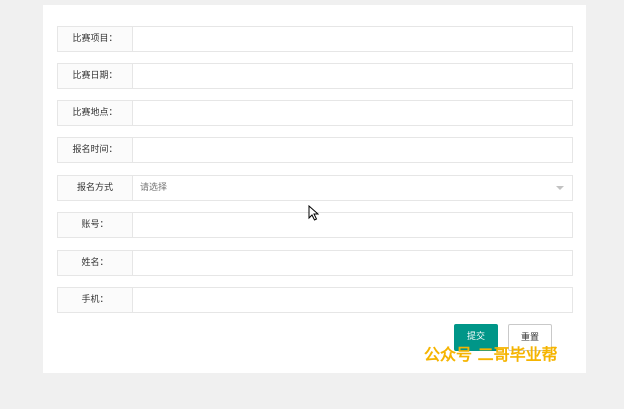 This screenshot has height=409, width=624. I want to click on match-location-input, so click(352, 113).